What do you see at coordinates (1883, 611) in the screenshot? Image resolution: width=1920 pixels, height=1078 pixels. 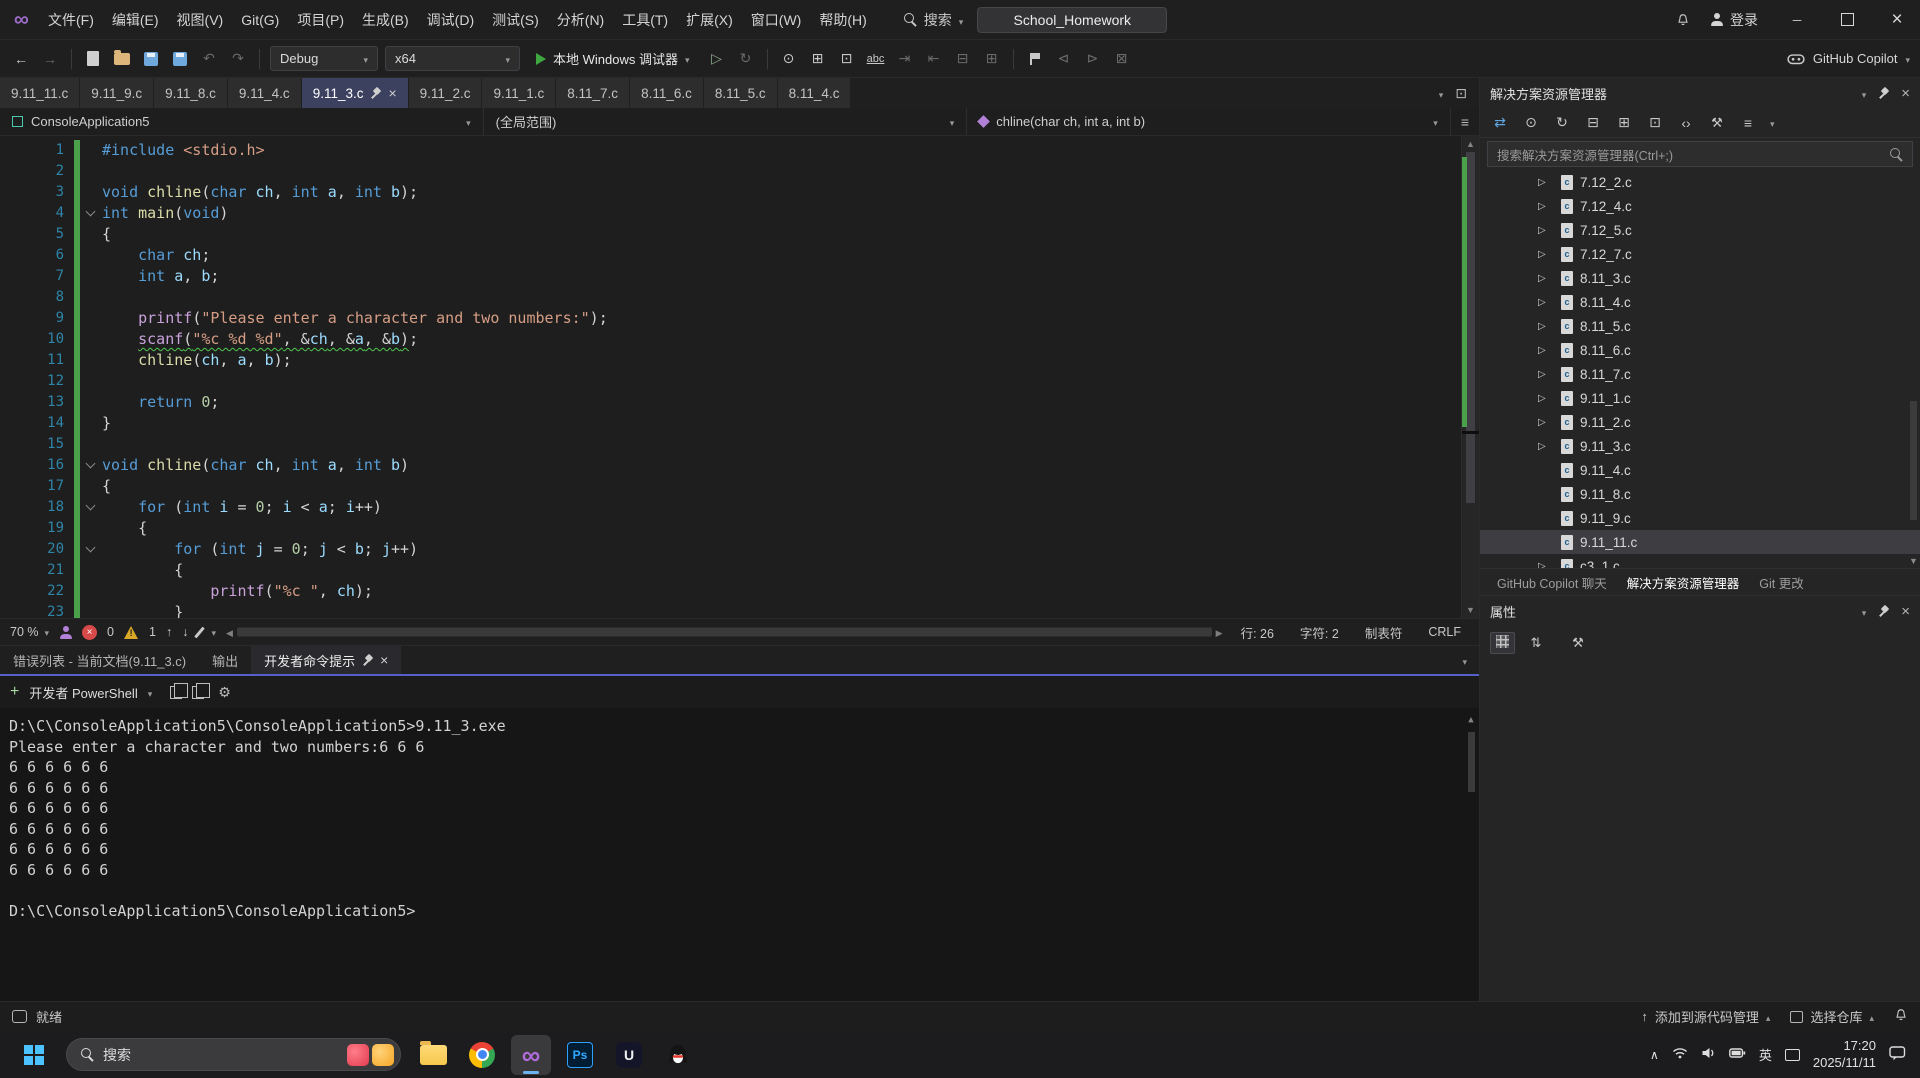 I see `pin-icon` at bounding box center [1883, 611].